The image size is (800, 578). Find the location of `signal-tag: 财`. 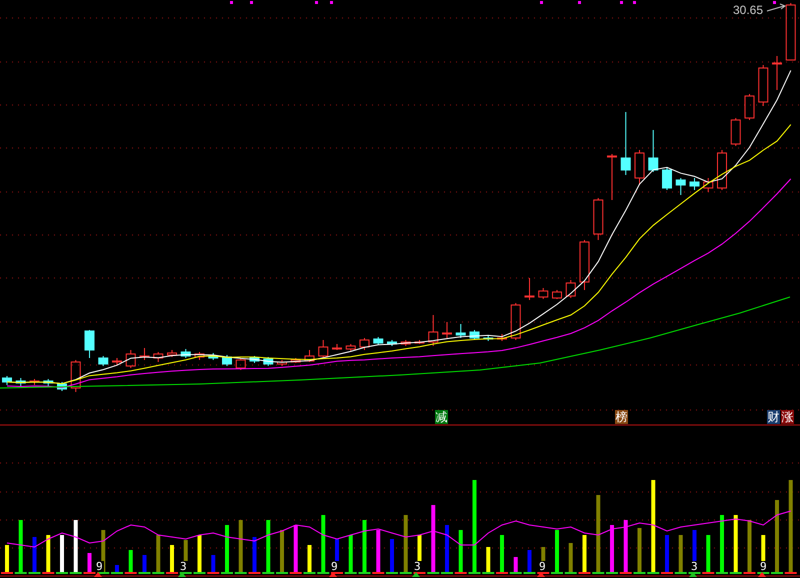

signal-tag: 财 is located at coordinates (773, 417).